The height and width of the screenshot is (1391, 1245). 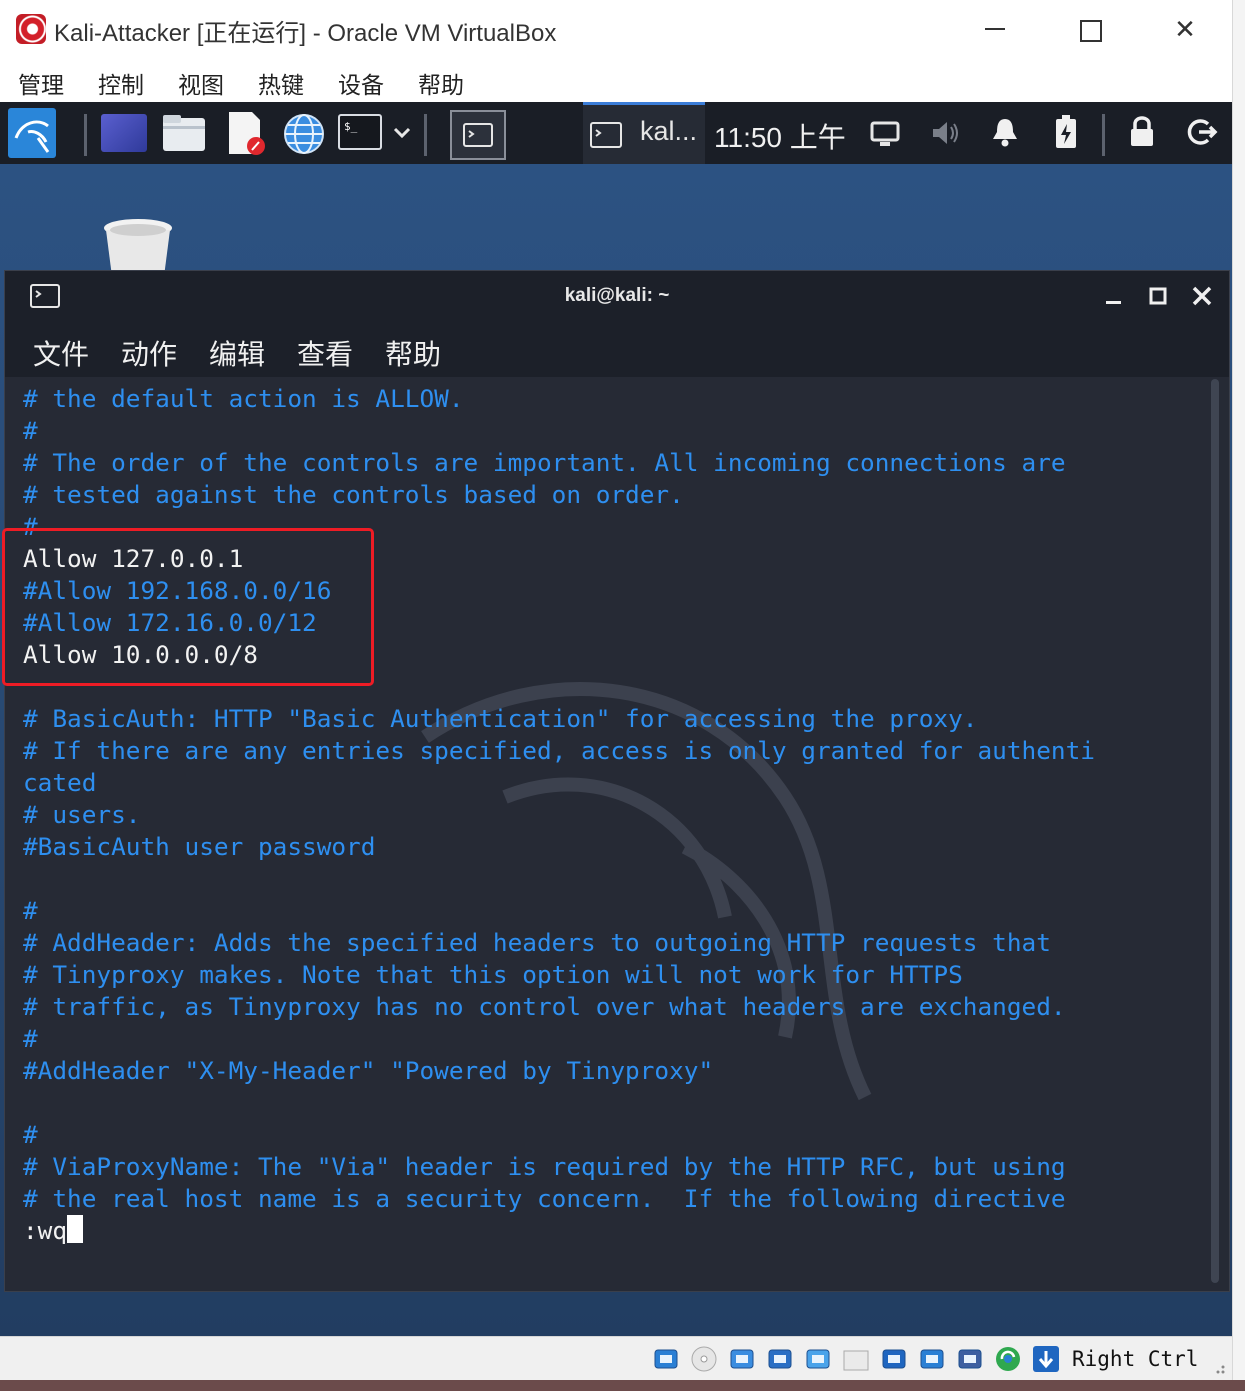 I want to click on menu-hotkeys: 热键, so click(x=281, y=83).